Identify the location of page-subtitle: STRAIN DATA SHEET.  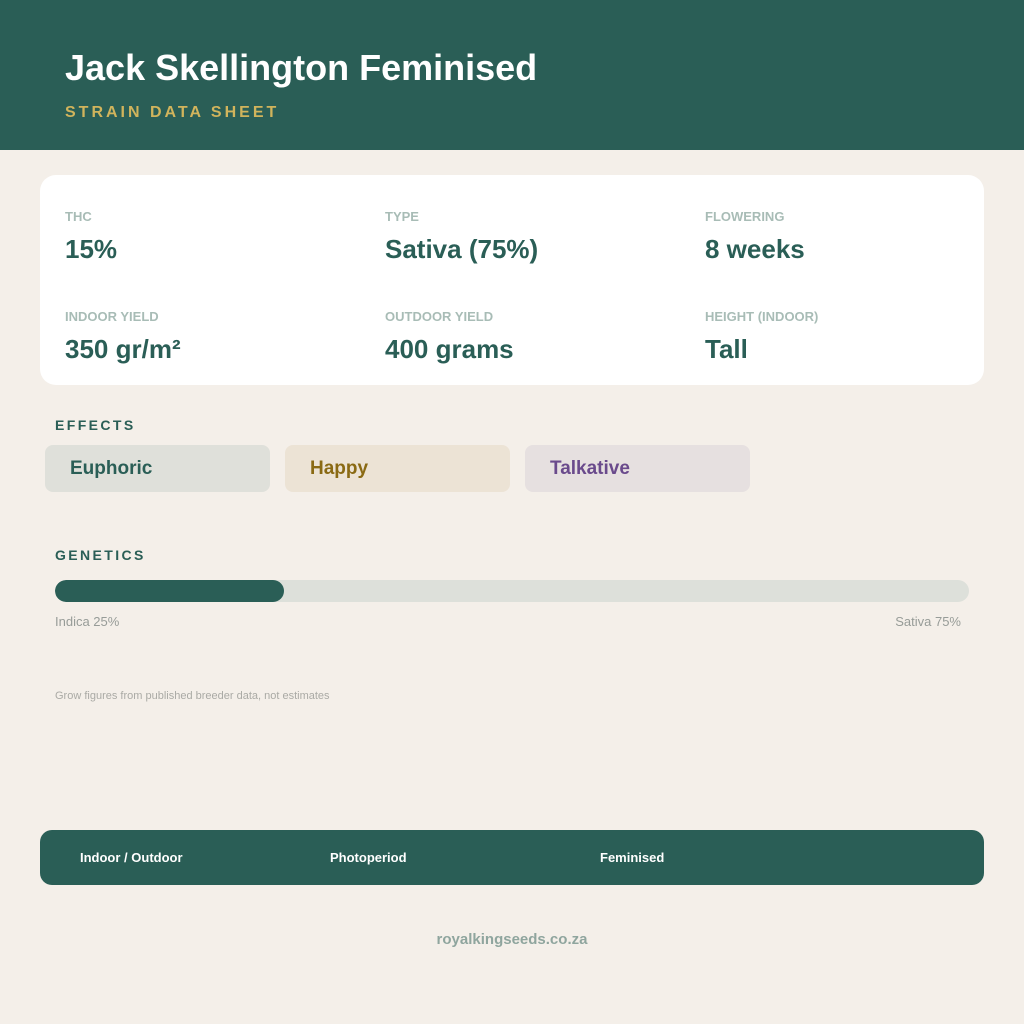
(172, 112).